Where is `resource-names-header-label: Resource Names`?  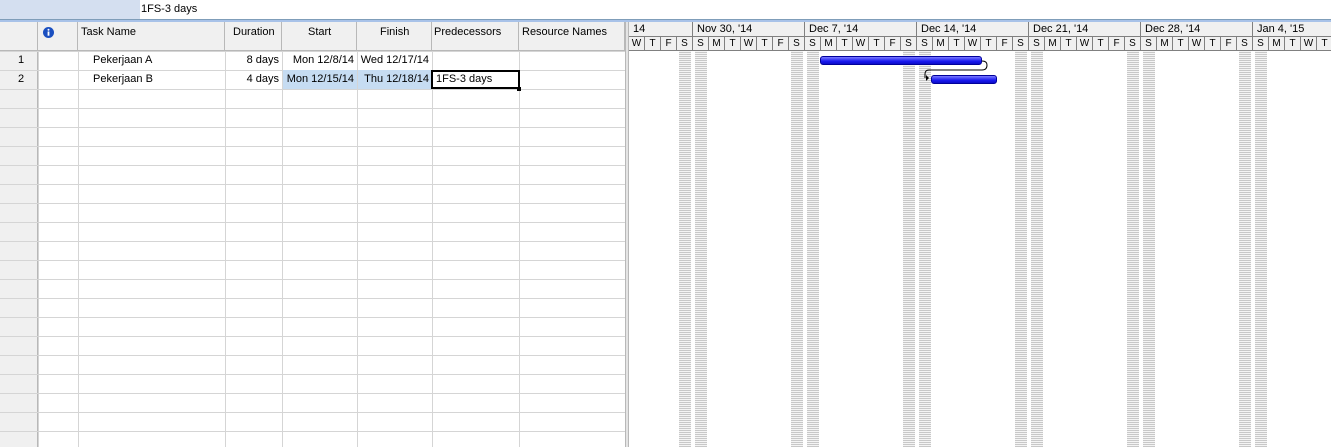
resource-names-header-label: Resource Names is located at coordinates (564, 32).